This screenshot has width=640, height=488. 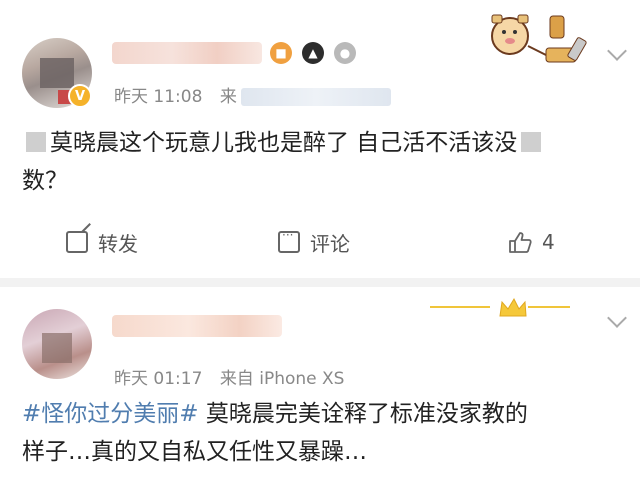 I want to click on post-meta-2: 昨天 01:17 来自 iPhone XS, so click(x=235, y=376).